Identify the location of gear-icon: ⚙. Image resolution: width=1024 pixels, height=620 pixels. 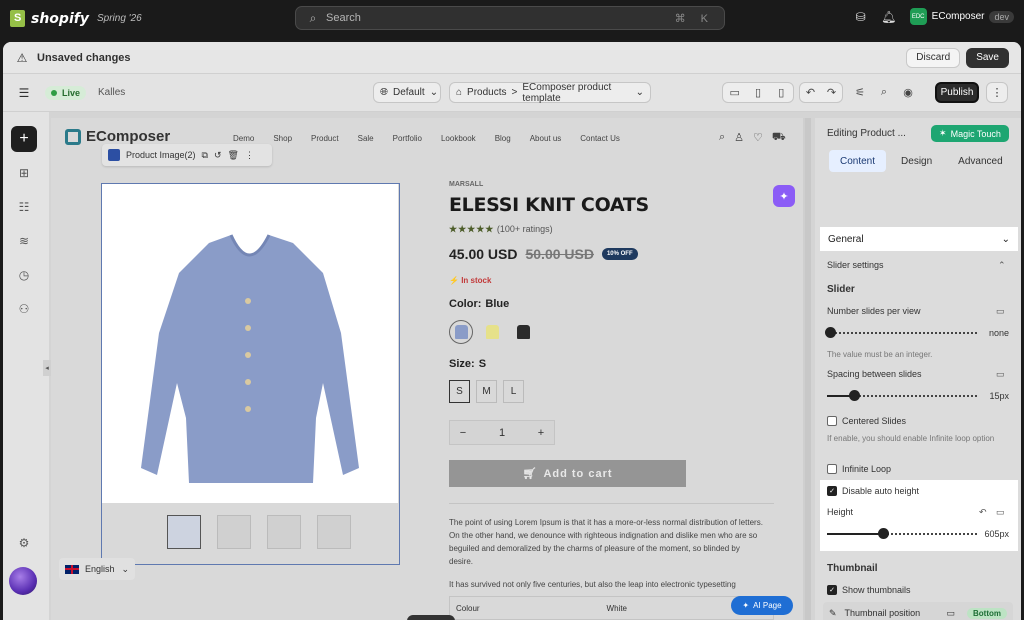
(24, 543).